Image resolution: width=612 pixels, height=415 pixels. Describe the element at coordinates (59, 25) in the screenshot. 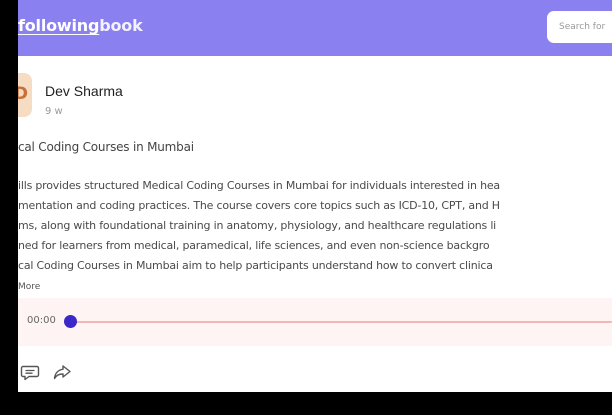

I see `brand-logo-part1: following` at that location.